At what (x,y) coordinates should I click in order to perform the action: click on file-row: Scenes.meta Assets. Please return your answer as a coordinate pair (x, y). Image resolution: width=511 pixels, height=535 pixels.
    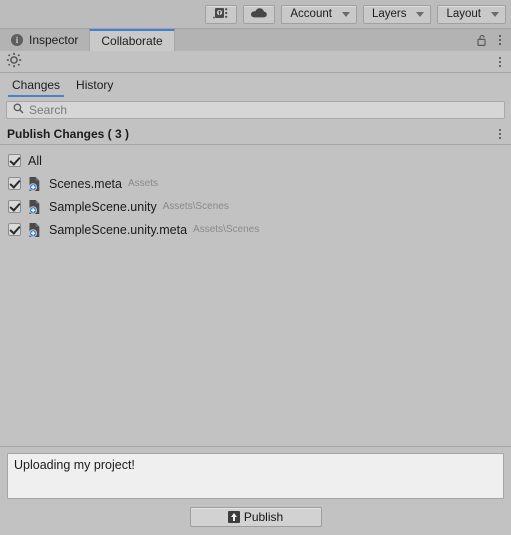
    Looking at the image, I should click on (255, 183).